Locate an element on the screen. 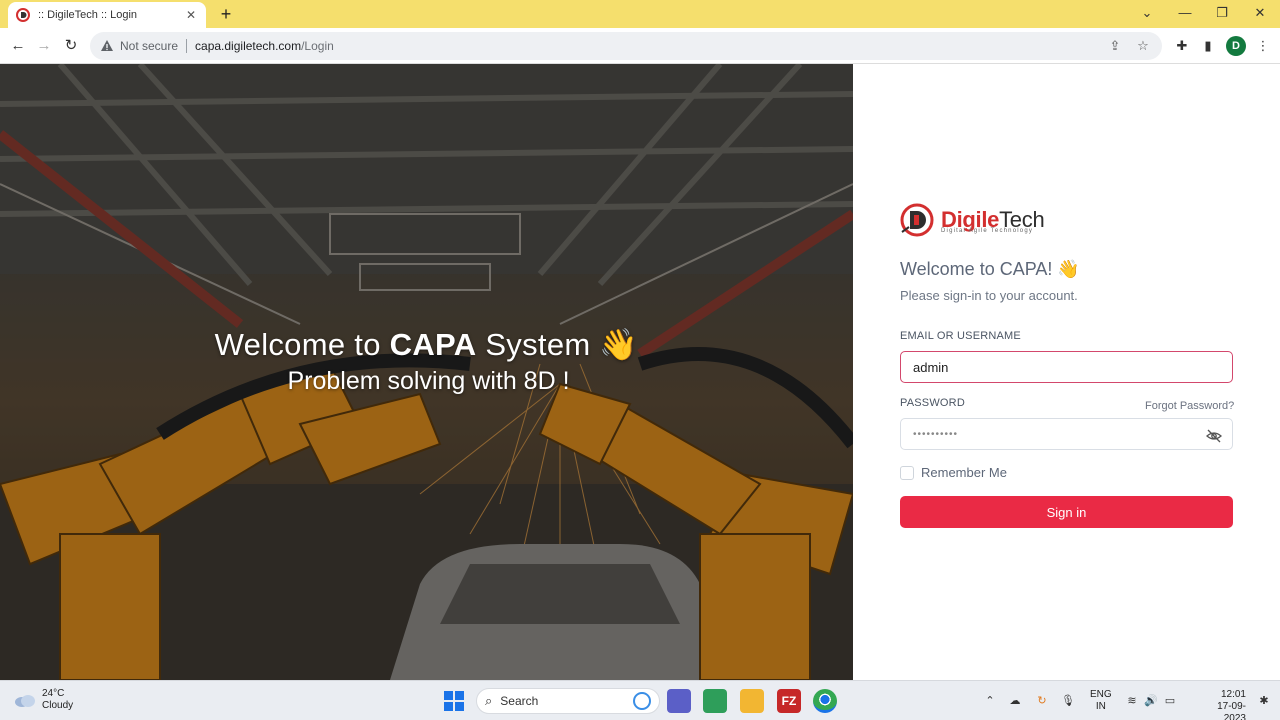 Image resolution: width=1280 pixels, height=720 pixels. battery-icon: ▭ is located at coordinates (1170, 701).